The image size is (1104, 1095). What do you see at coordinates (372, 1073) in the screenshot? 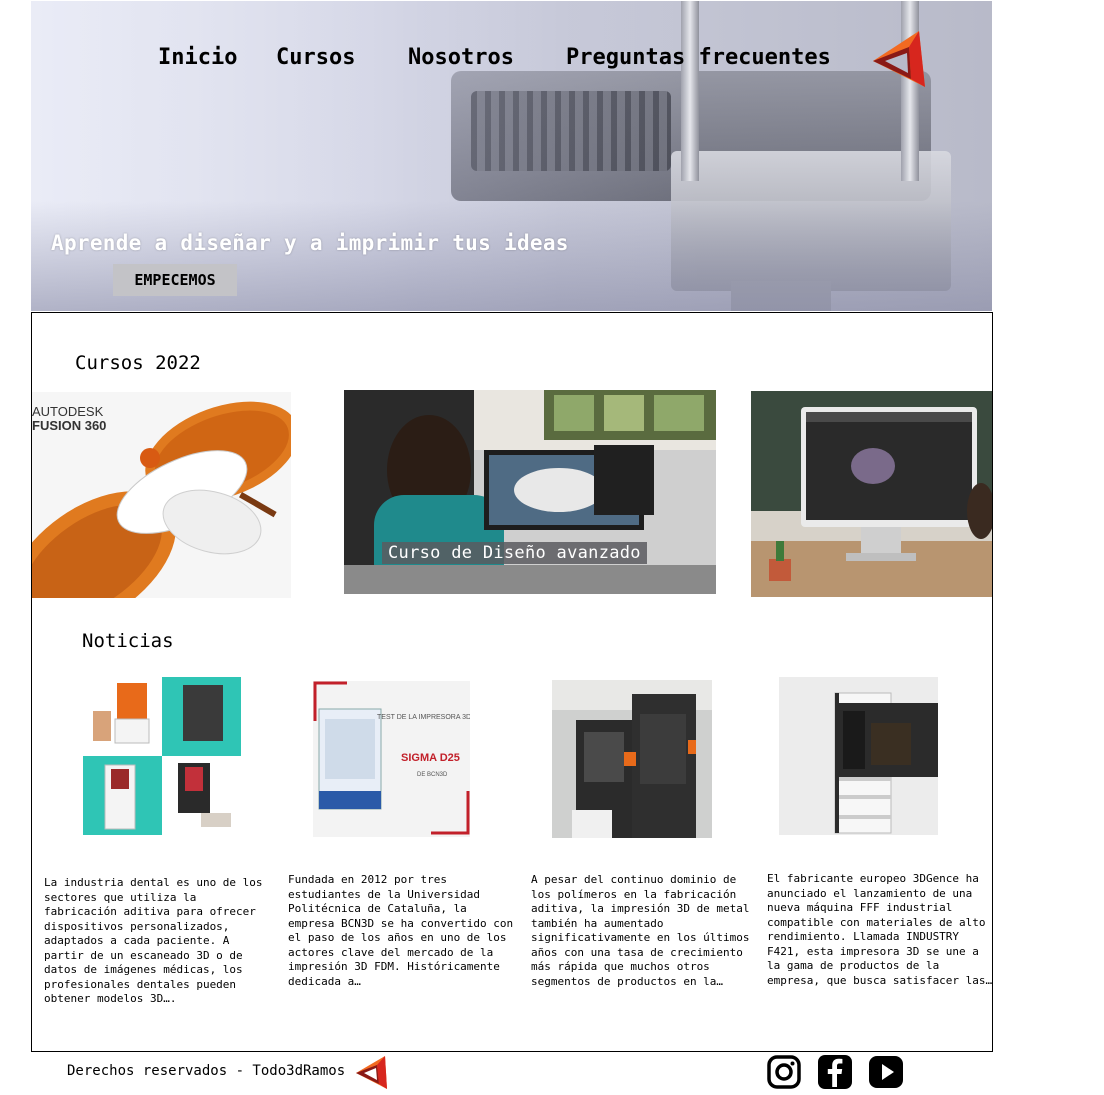
I see `footer-brand-logo` at bounding box center [372, 1073].